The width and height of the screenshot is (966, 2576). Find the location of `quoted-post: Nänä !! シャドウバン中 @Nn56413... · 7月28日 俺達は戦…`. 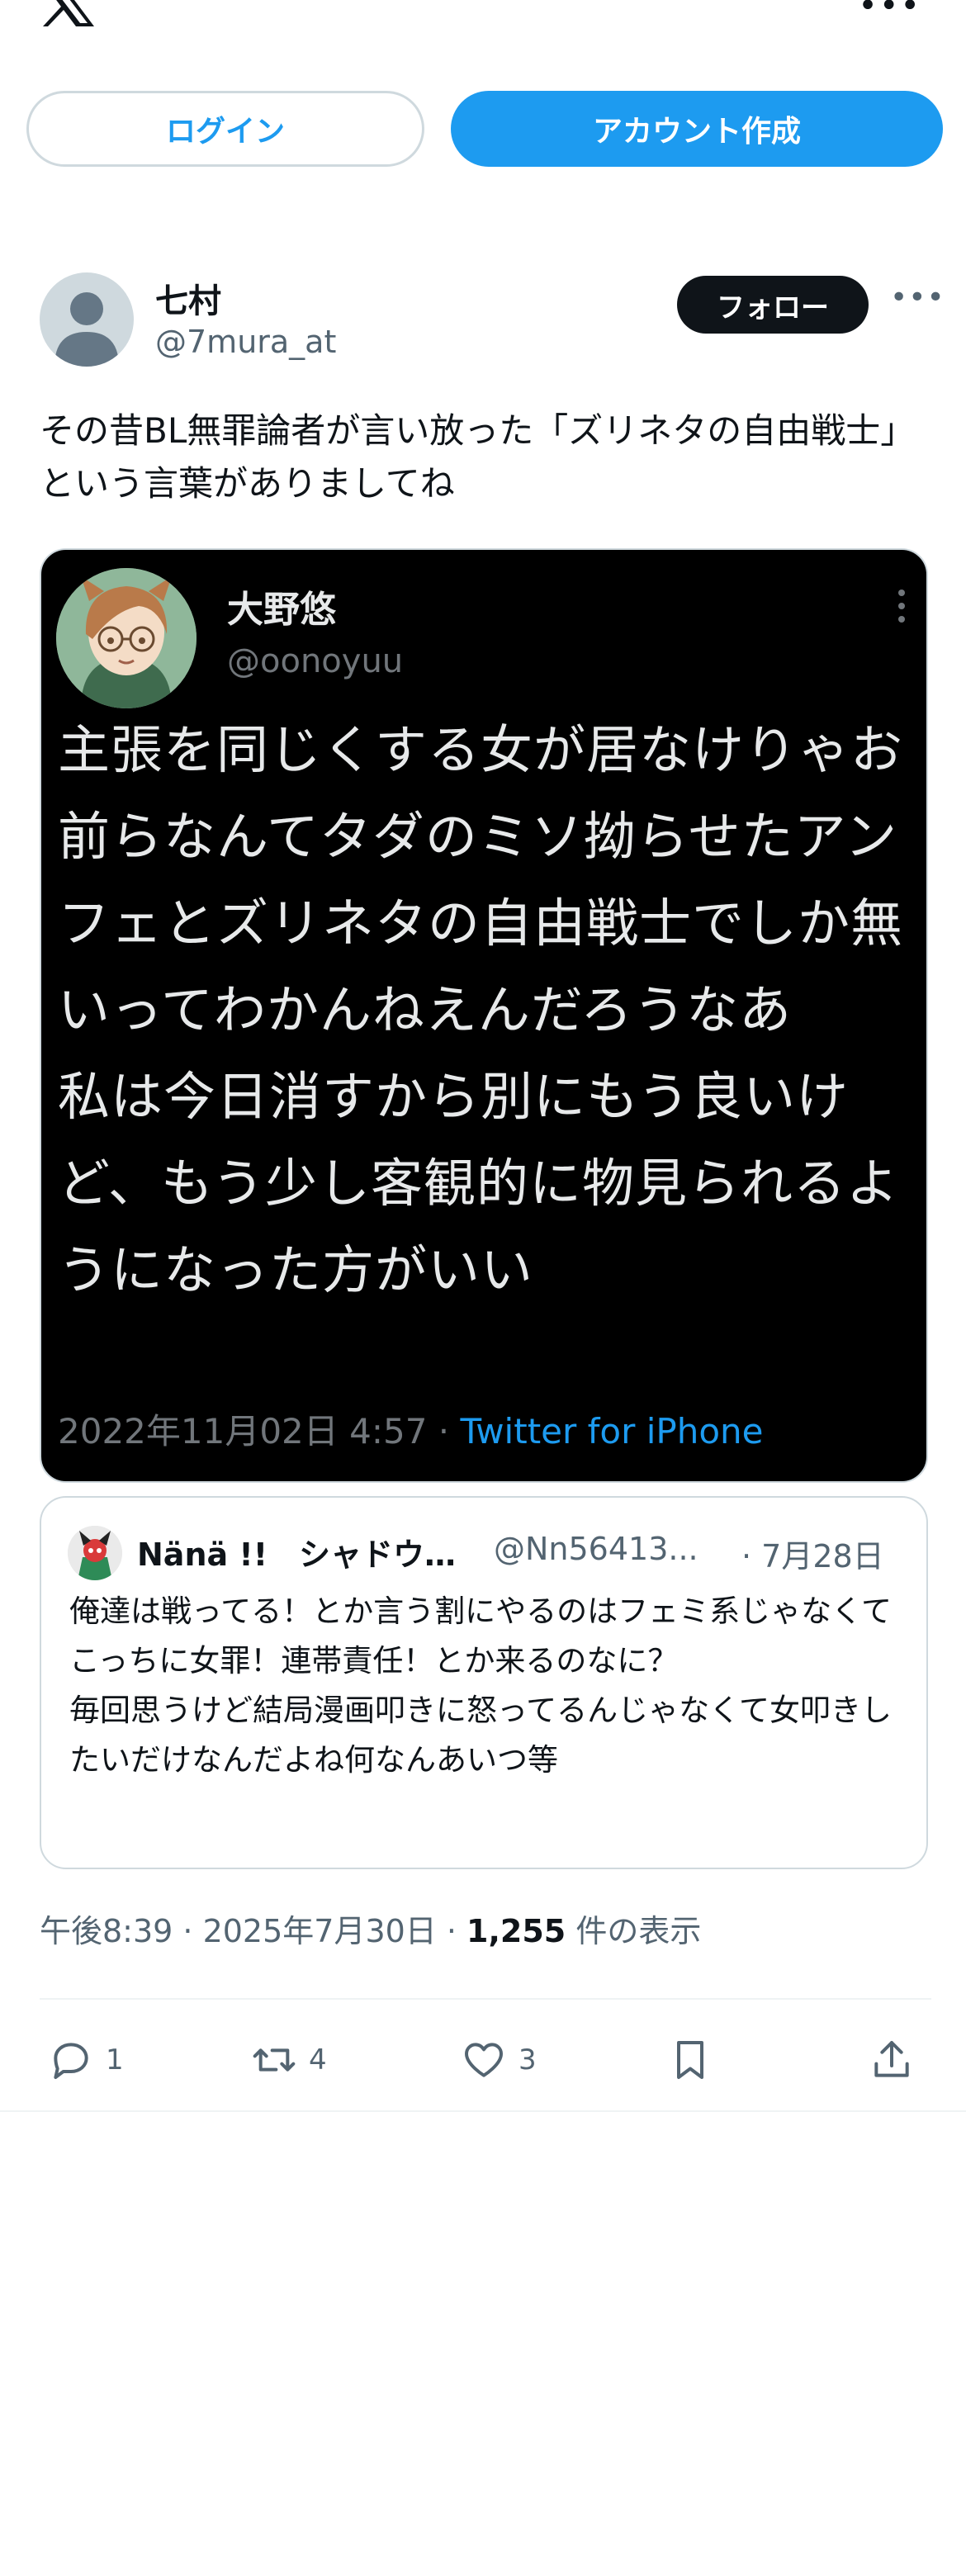

quoted-post: Nänä !! シャドウバン中 @Nn56413... · 7月28日 俺達は戦… is located at coordinates (484, 1682).